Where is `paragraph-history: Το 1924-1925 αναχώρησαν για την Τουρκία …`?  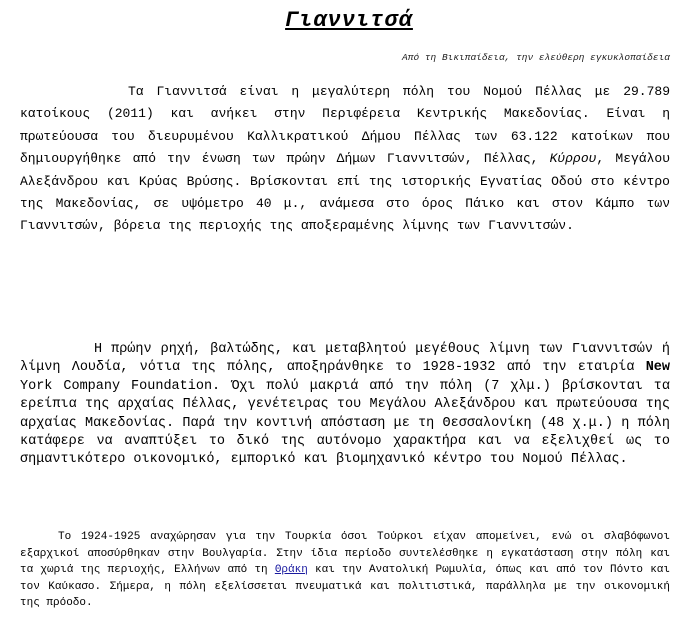 paragraph-history: Το 1924-1925 αναχώρησαν για την Τουρκία … is located at coordinates (345, 570).